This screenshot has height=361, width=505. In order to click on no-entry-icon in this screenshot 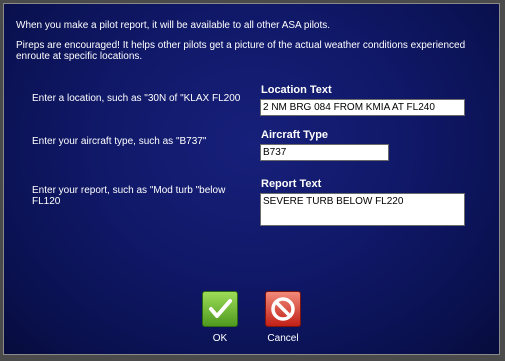, I will do `click(283, 309)`.